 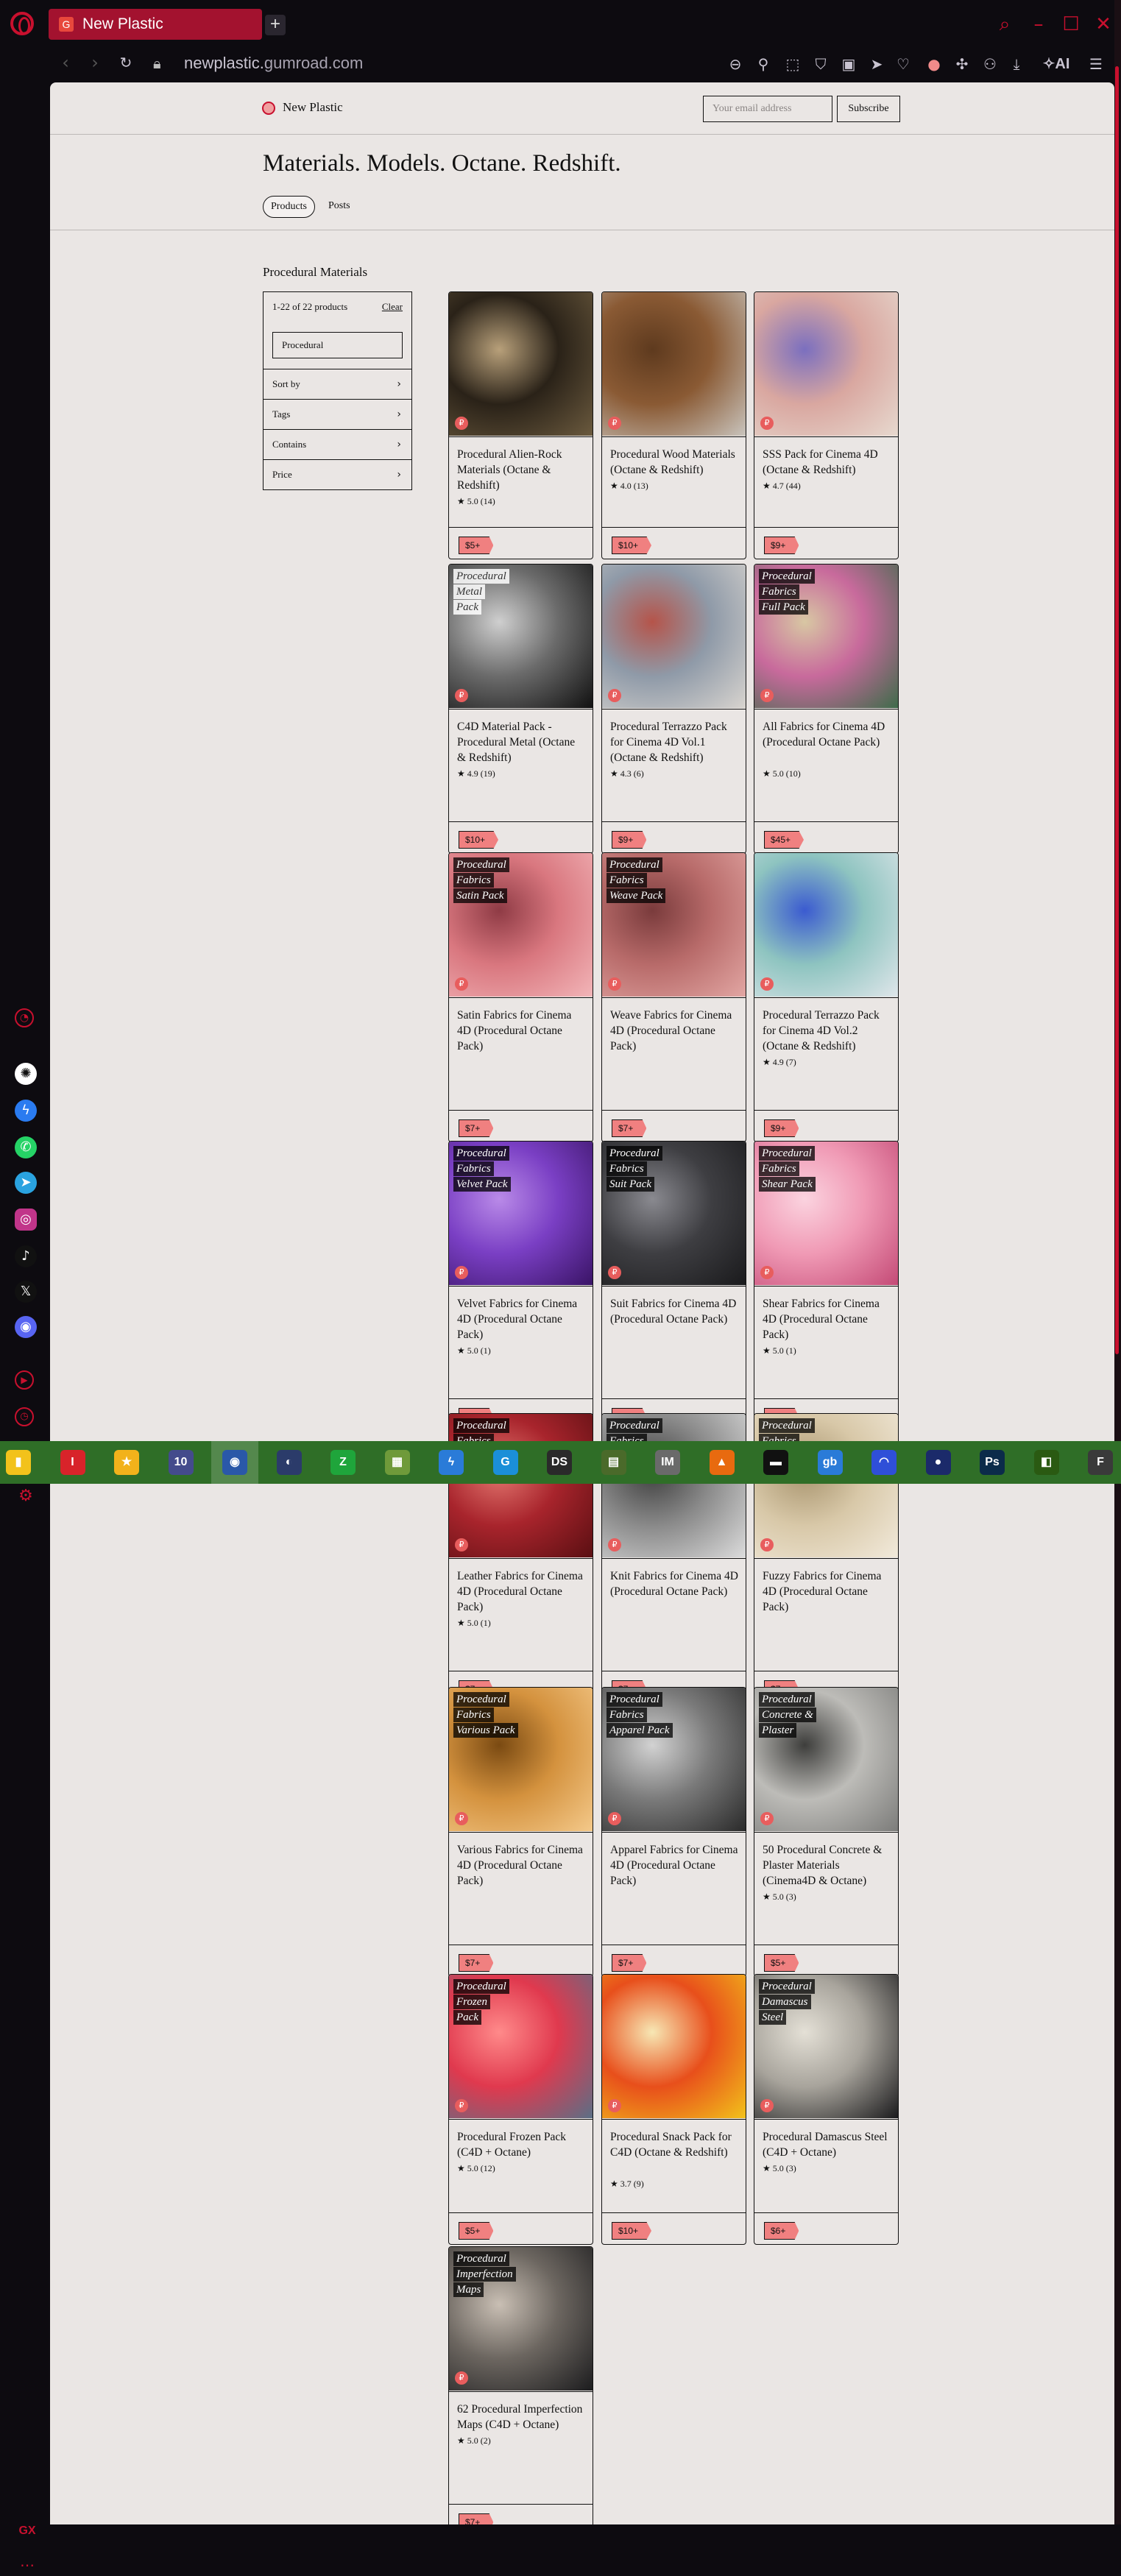 I want to click on discord-icon: ◉, so click(x=26, y=1327).